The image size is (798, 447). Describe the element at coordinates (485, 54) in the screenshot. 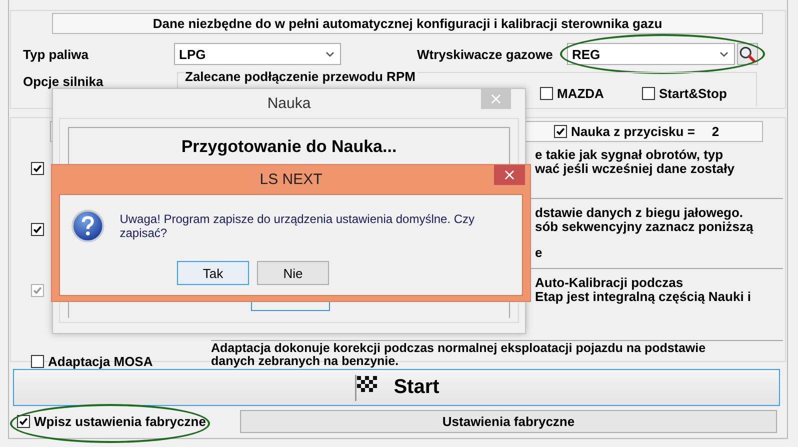

I see `field-label: Wtryskiwacze gazowe` at that location.